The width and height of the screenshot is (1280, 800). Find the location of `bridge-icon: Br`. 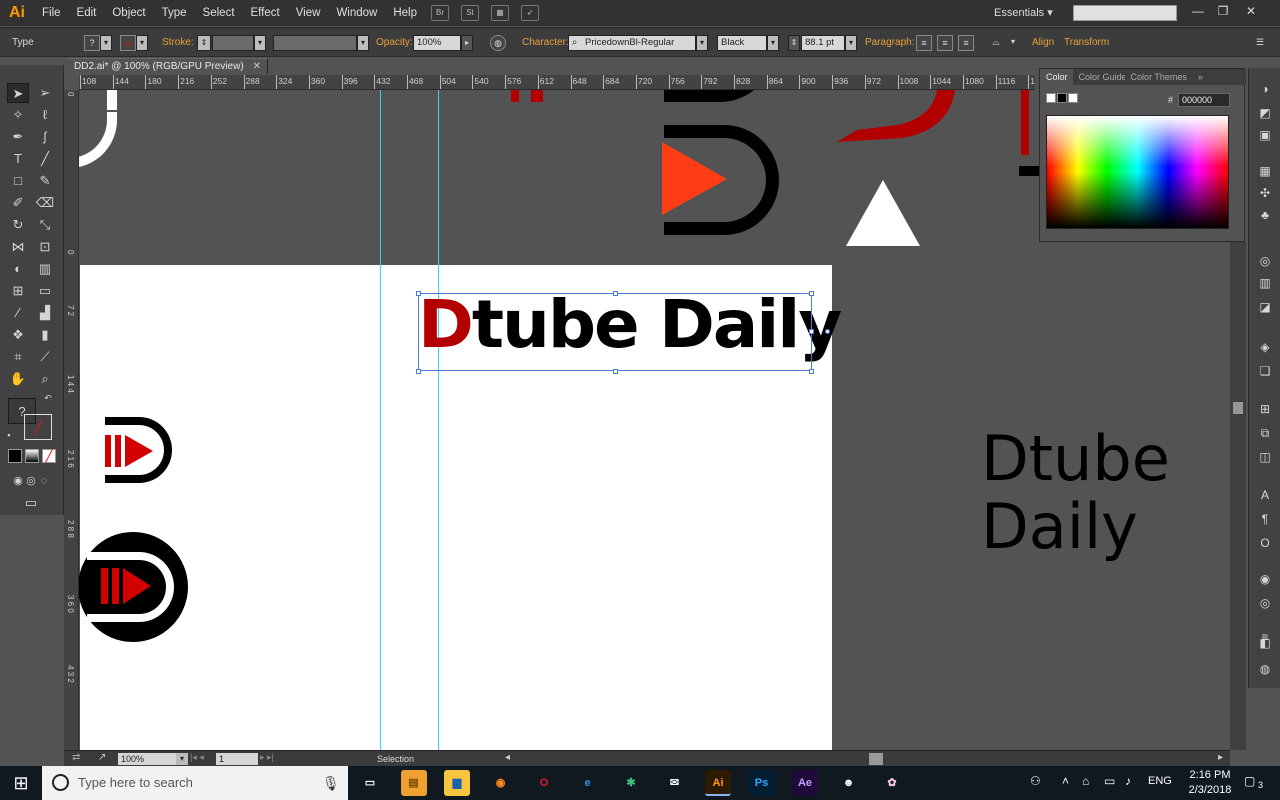

bridge-icon: Br is located at coordinates (440, 13).